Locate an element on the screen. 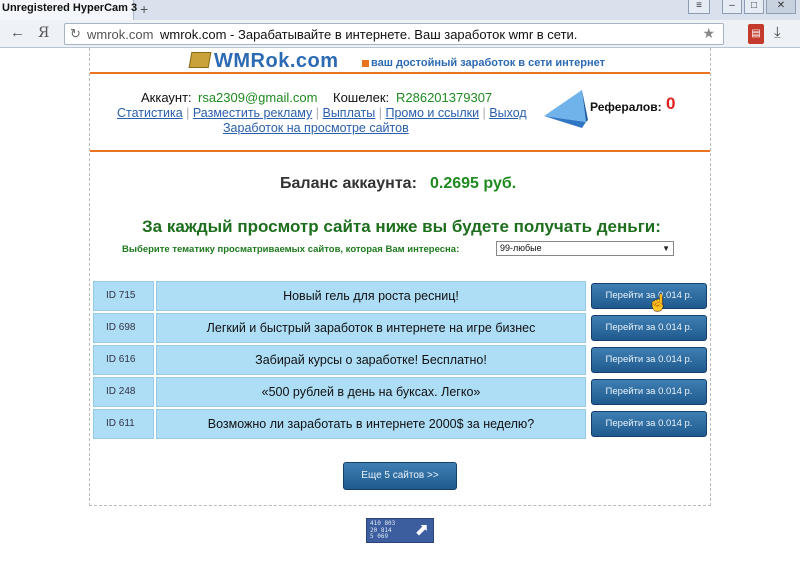 This screenshot has width=800, height=578. visit-counter-badge: 410 803 20 814 5 069 ⬈ is located at coordinates (400, 530).